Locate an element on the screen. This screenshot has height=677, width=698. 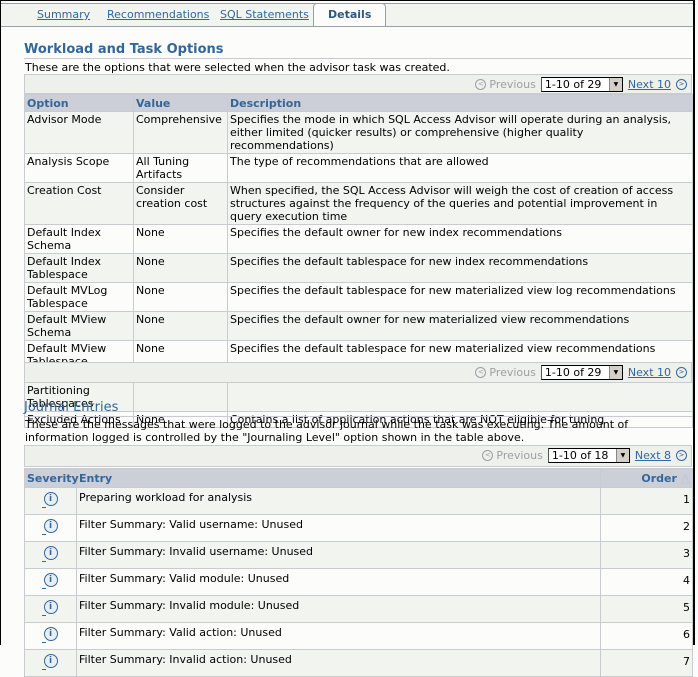
cell-option: Analysis Scope is located at coordinates (79, 168).